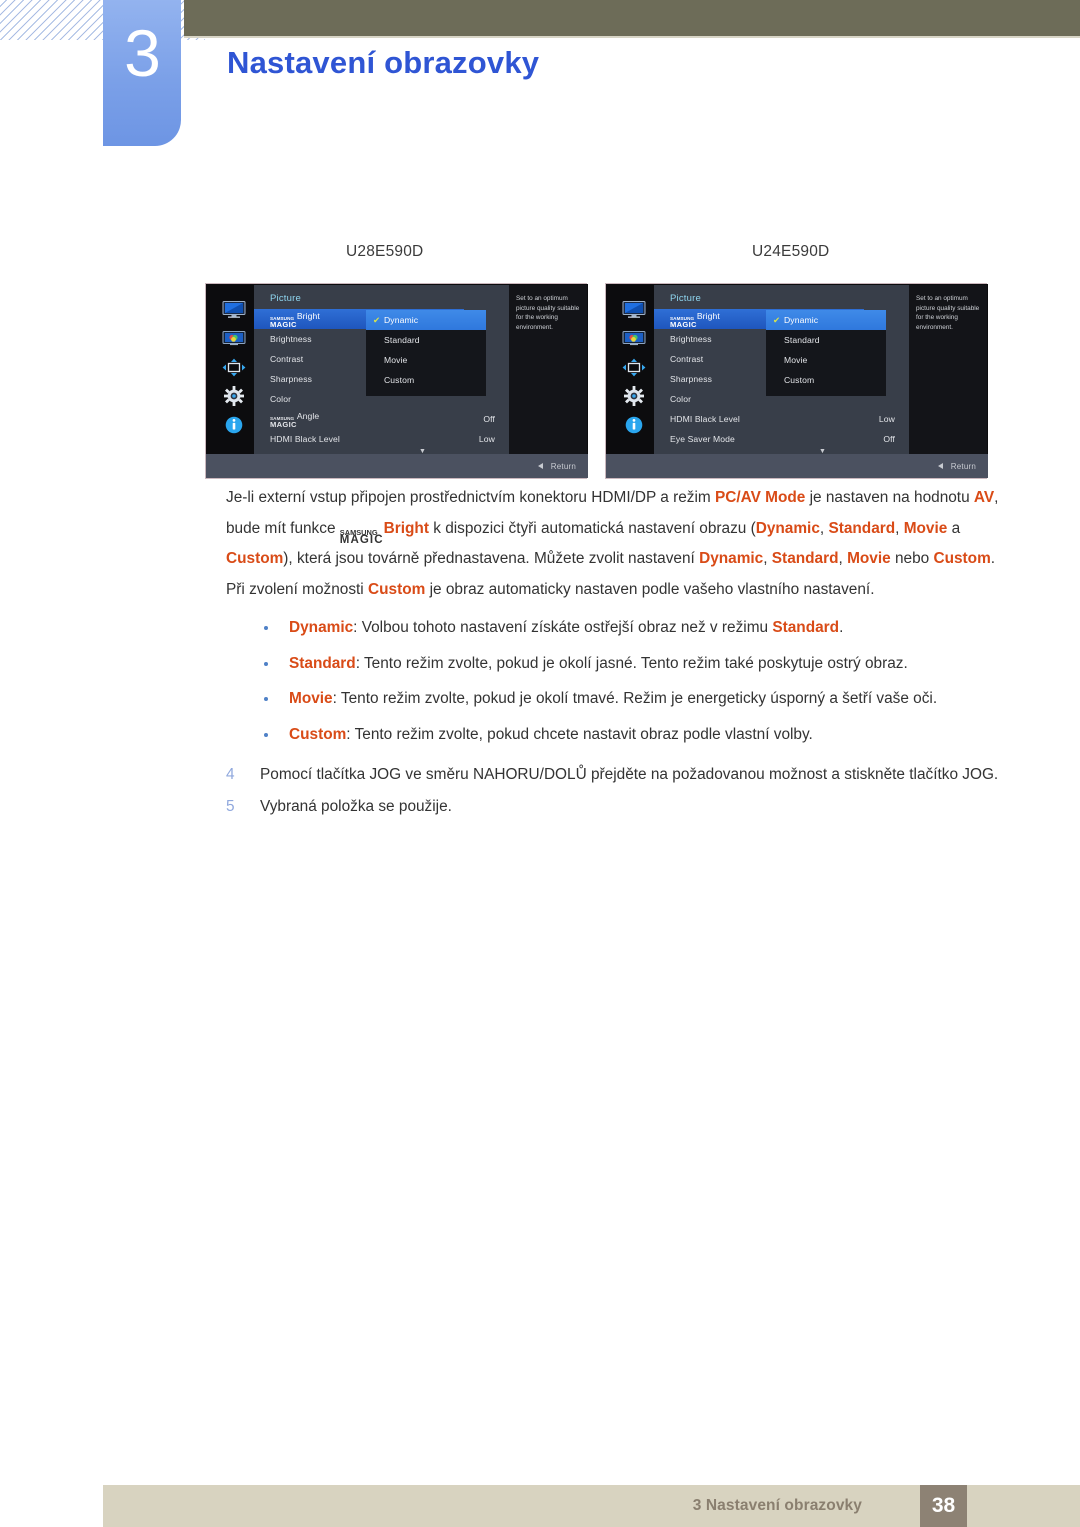  I want to click on highlight-movie: Movie, so click(869, 559).